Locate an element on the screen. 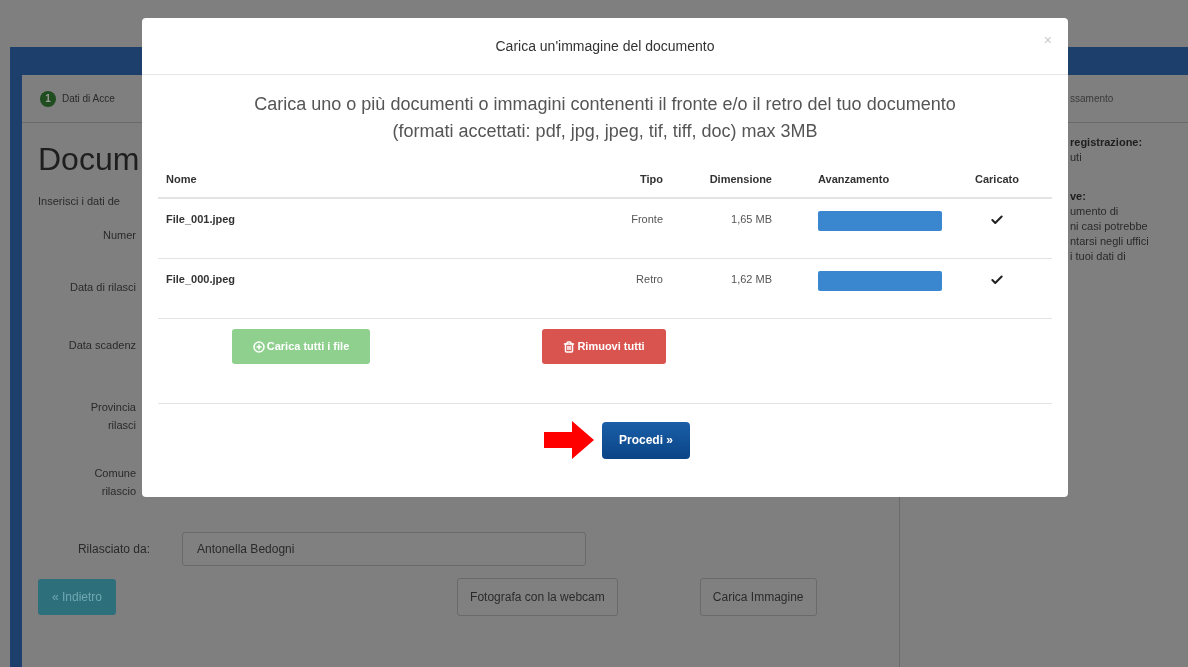 This screenshot has width=1188, height=667. dialog-title: Carica un'immagine del documento is located at coordinates (605, 46).